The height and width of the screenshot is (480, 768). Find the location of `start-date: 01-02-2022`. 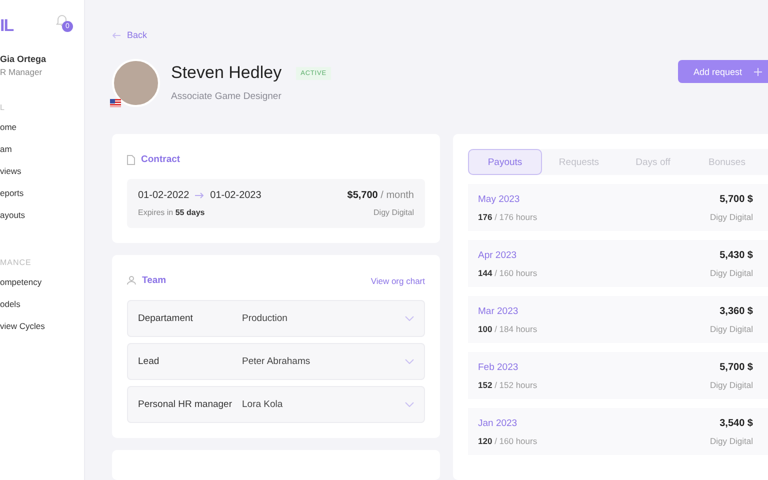

start-date: 01-02-2022 is located at coordinates (164, 195).